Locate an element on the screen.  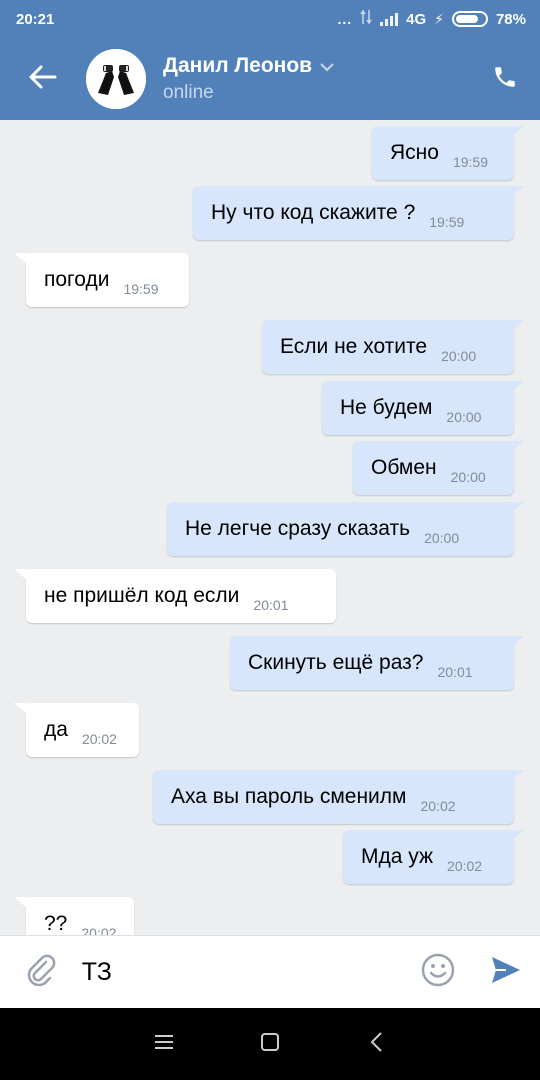
message-bubble-outgoing: Ясно 19:59 is located at coordinates (443, 153).